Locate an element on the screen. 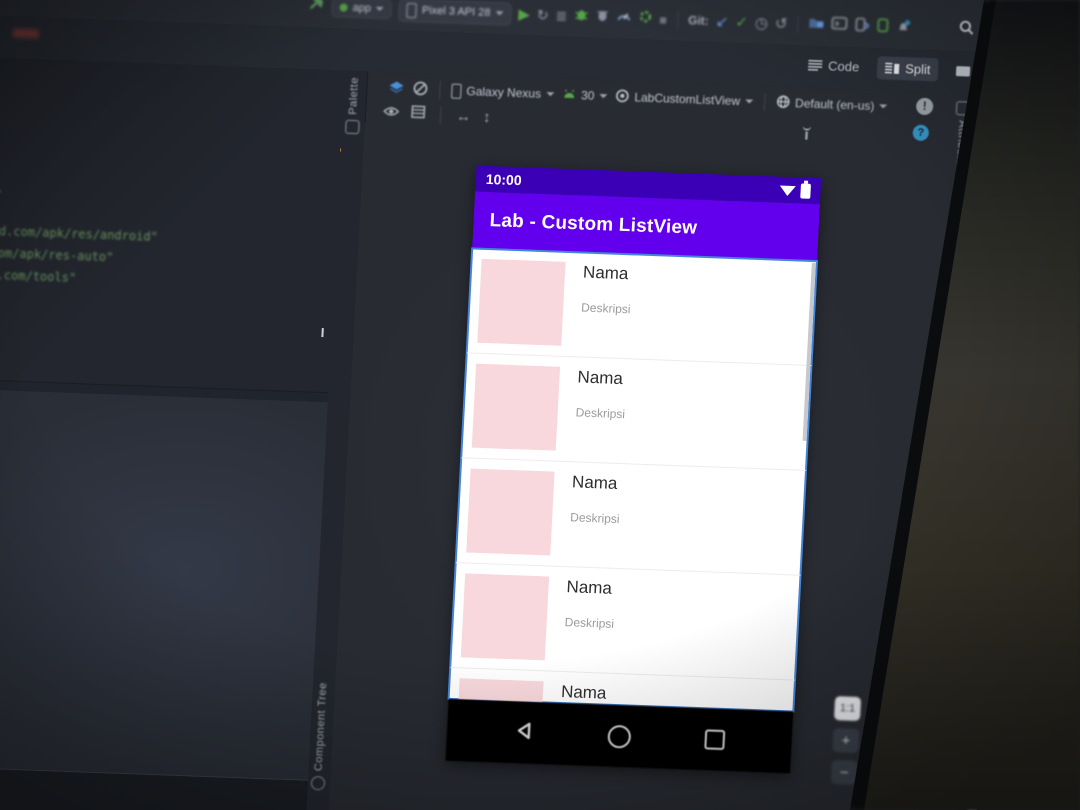 This screenshot has height=810, width=1080. project-folder-icon is located at coordinates (816, 25).